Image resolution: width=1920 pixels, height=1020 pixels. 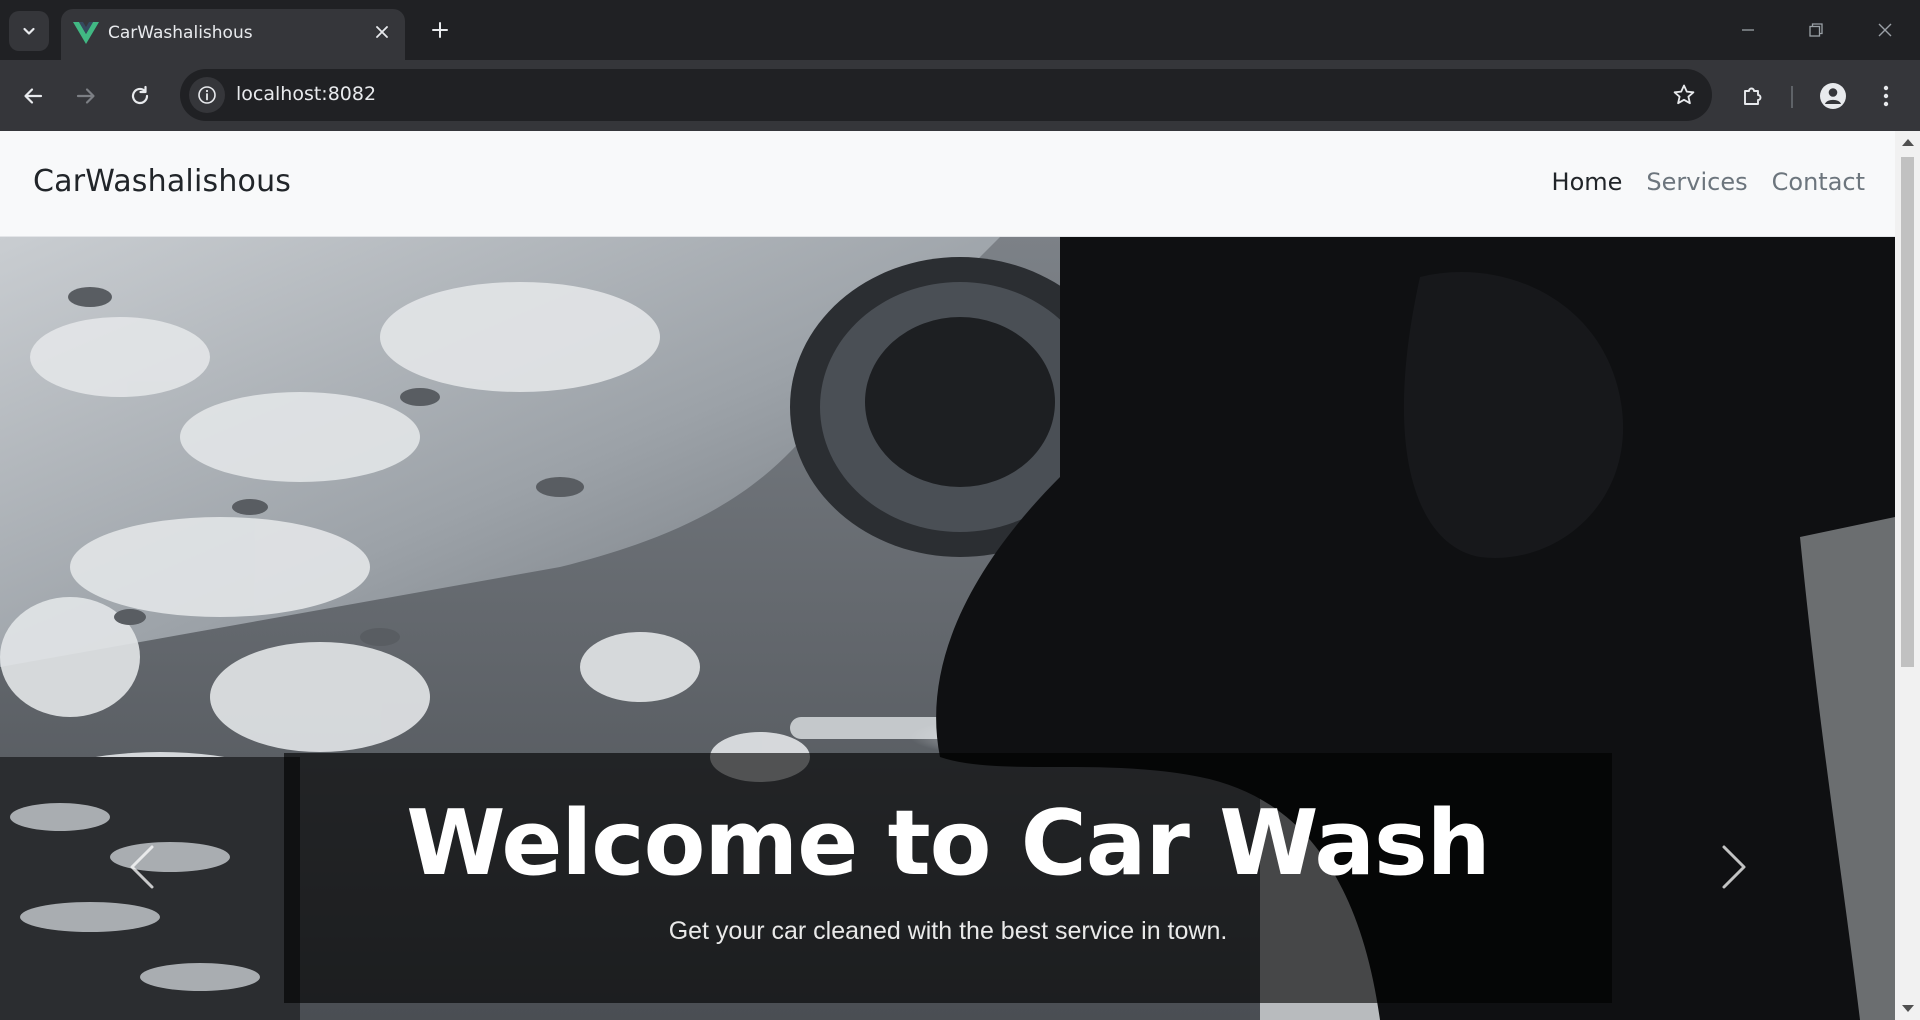 I want to click on restore-button, so click(x=1816, y=30).